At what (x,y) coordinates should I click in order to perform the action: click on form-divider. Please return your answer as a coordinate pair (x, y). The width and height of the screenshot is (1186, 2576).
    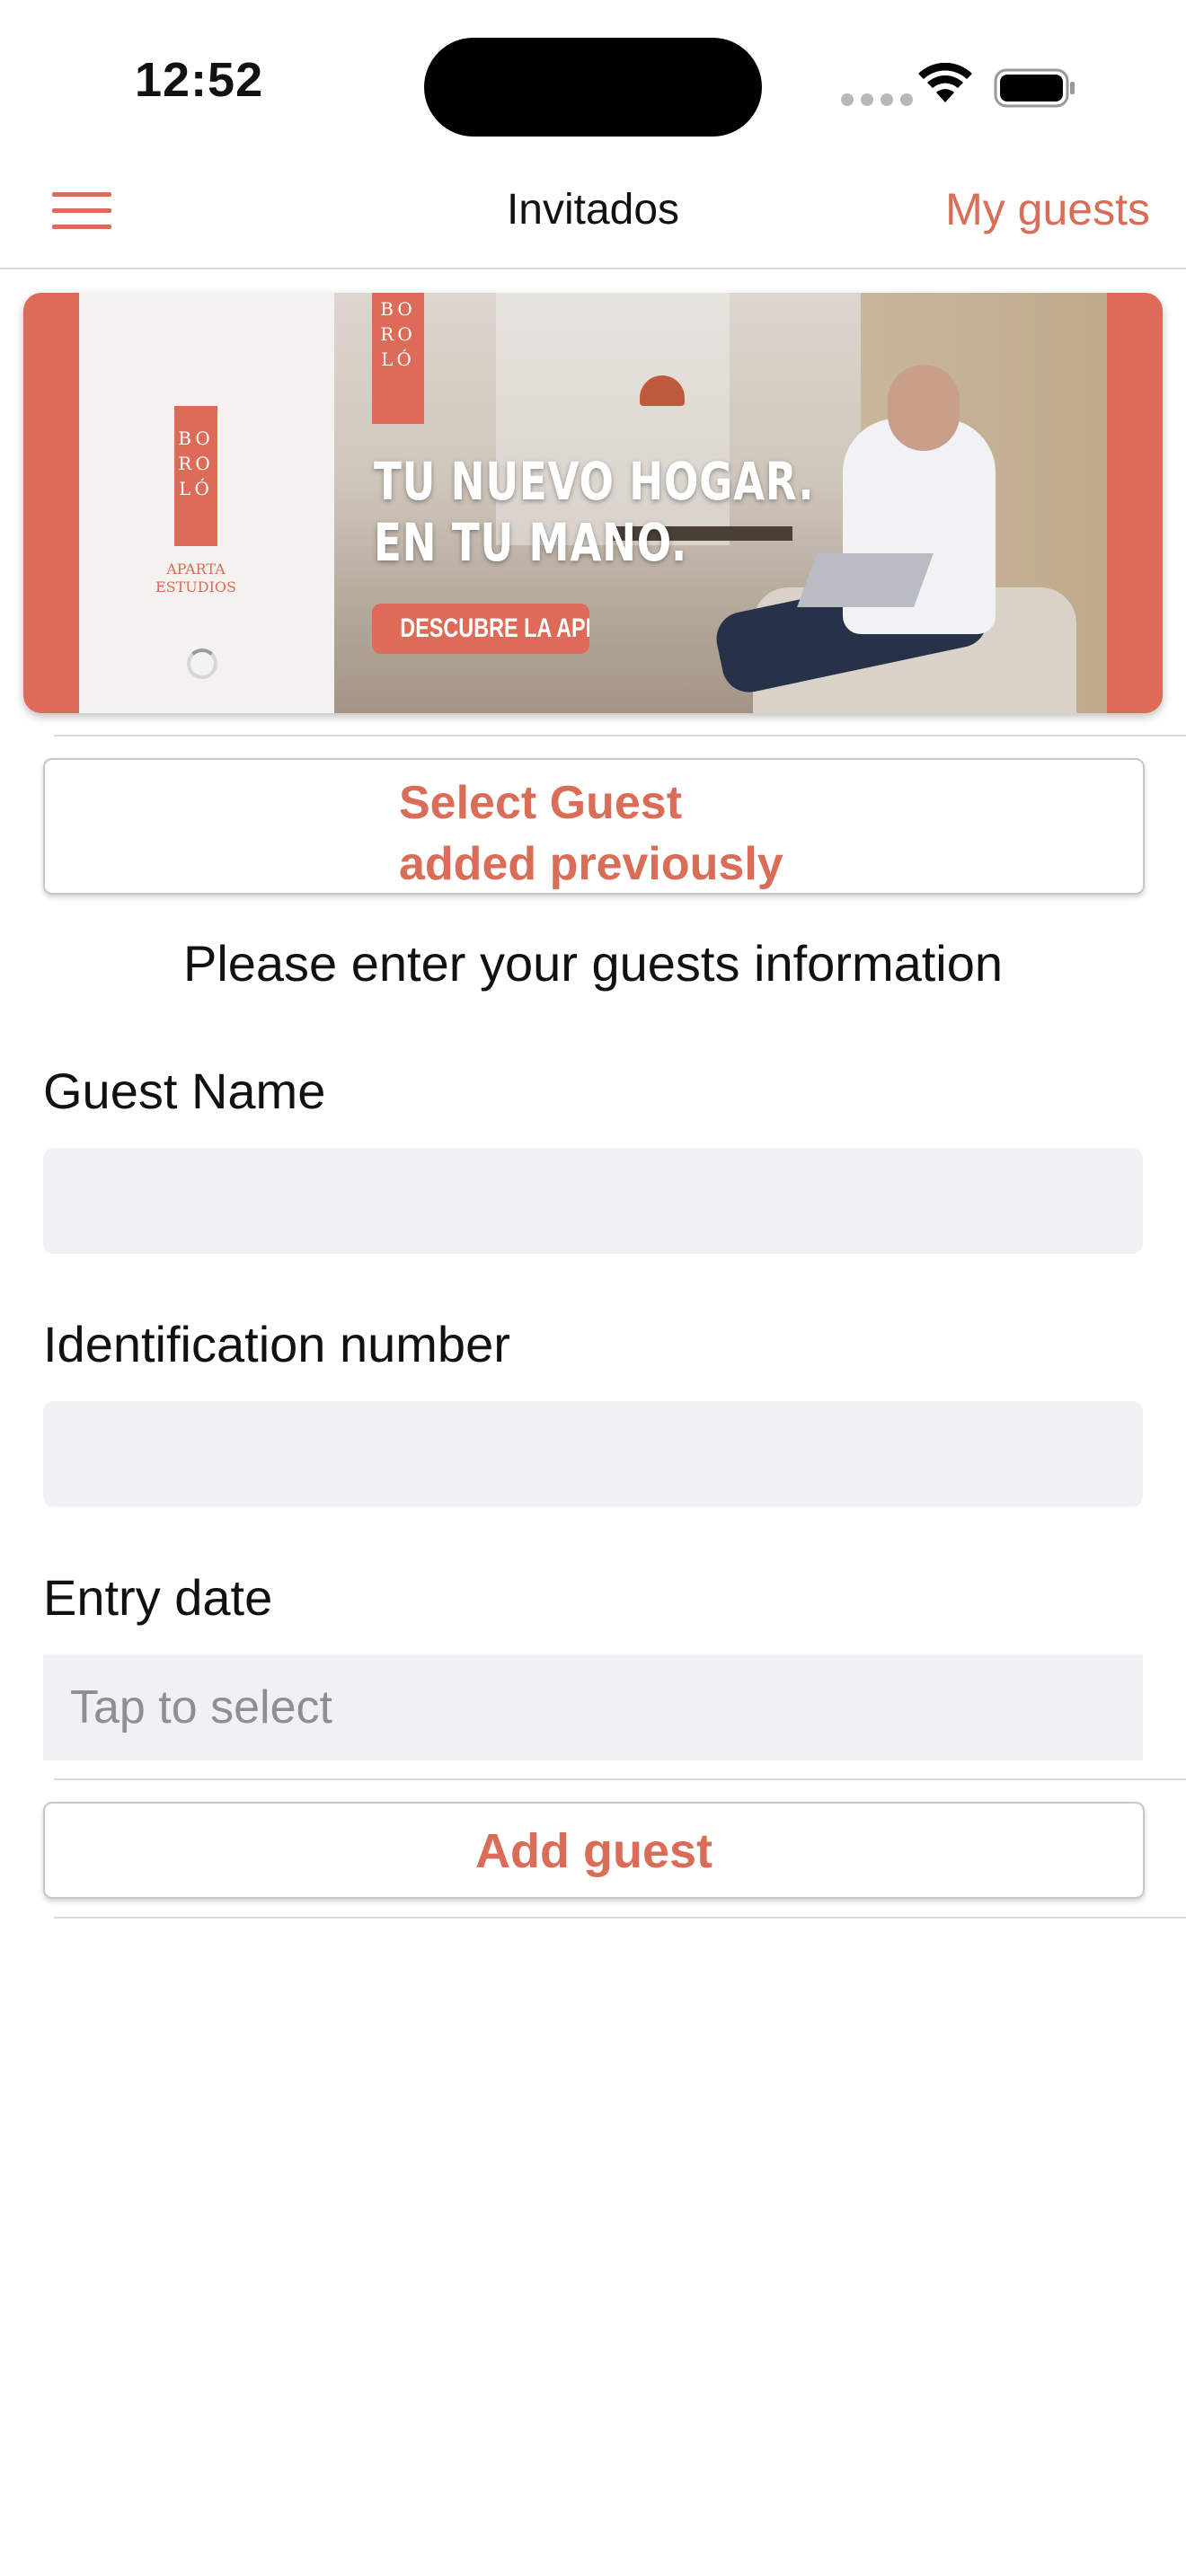
    Looking at the image, I should click on (620, 1779).